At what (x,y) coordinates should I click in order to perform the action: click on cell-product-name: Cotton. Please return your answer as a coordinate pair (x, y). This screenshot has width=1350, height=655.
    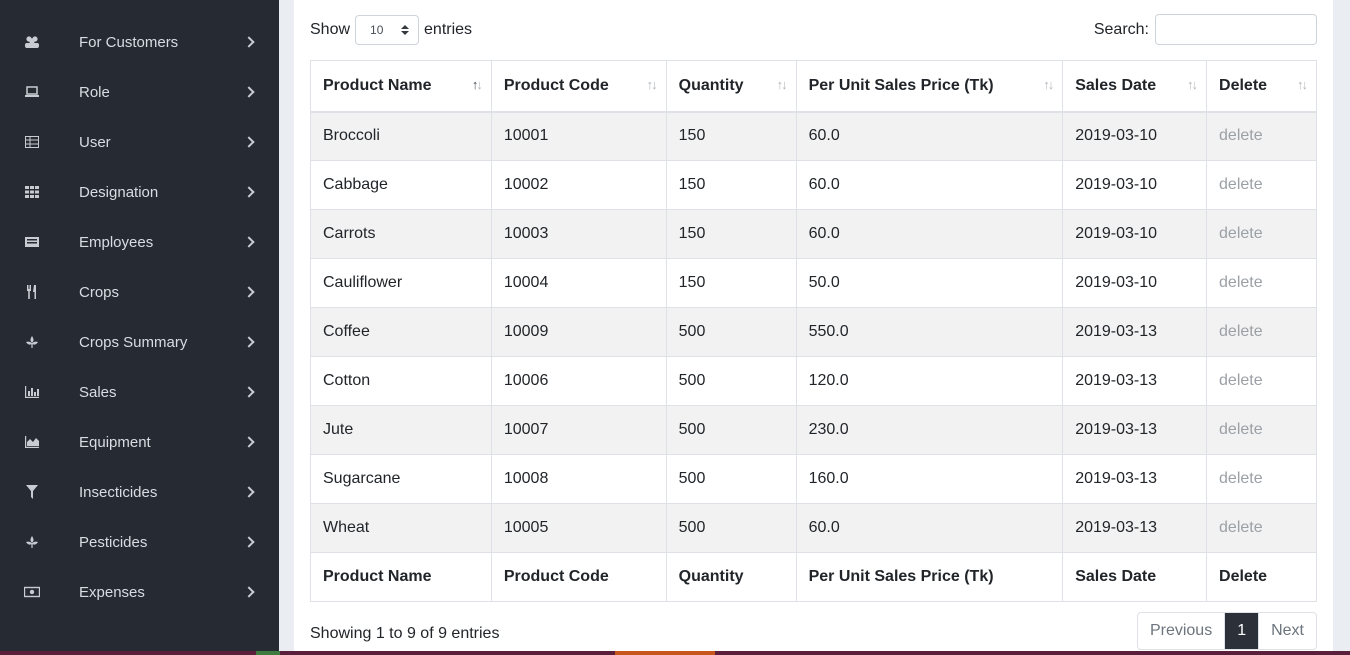
    Looking at the image, I should click on (401, 381).